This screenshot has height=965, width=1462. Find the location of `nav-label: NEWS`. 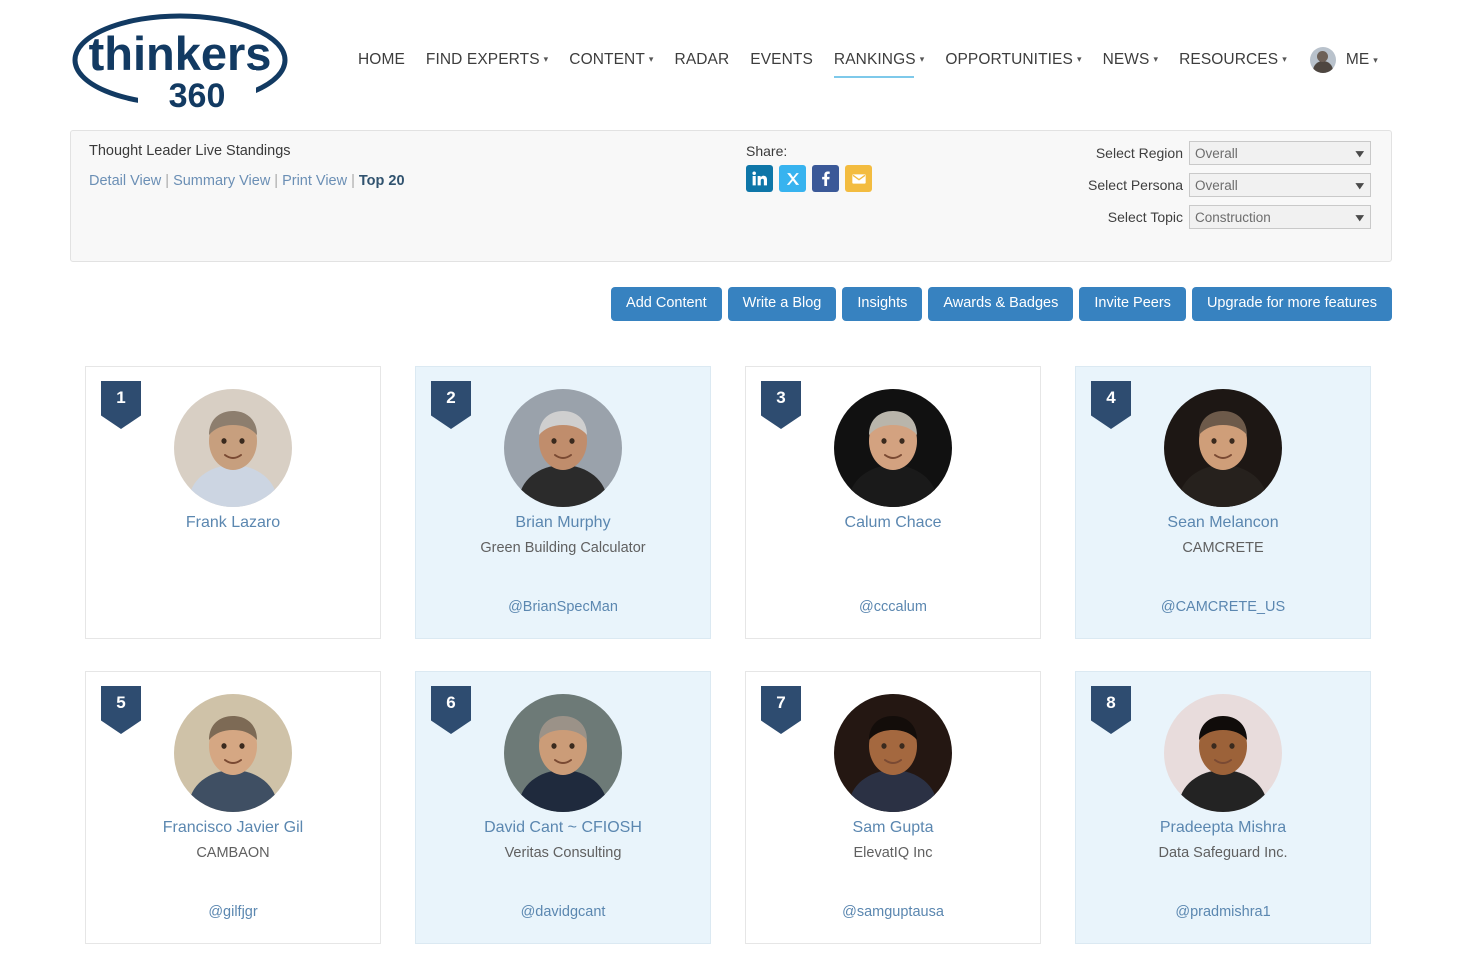

nav-label: NEWS is located at coordinates (1126, 59).